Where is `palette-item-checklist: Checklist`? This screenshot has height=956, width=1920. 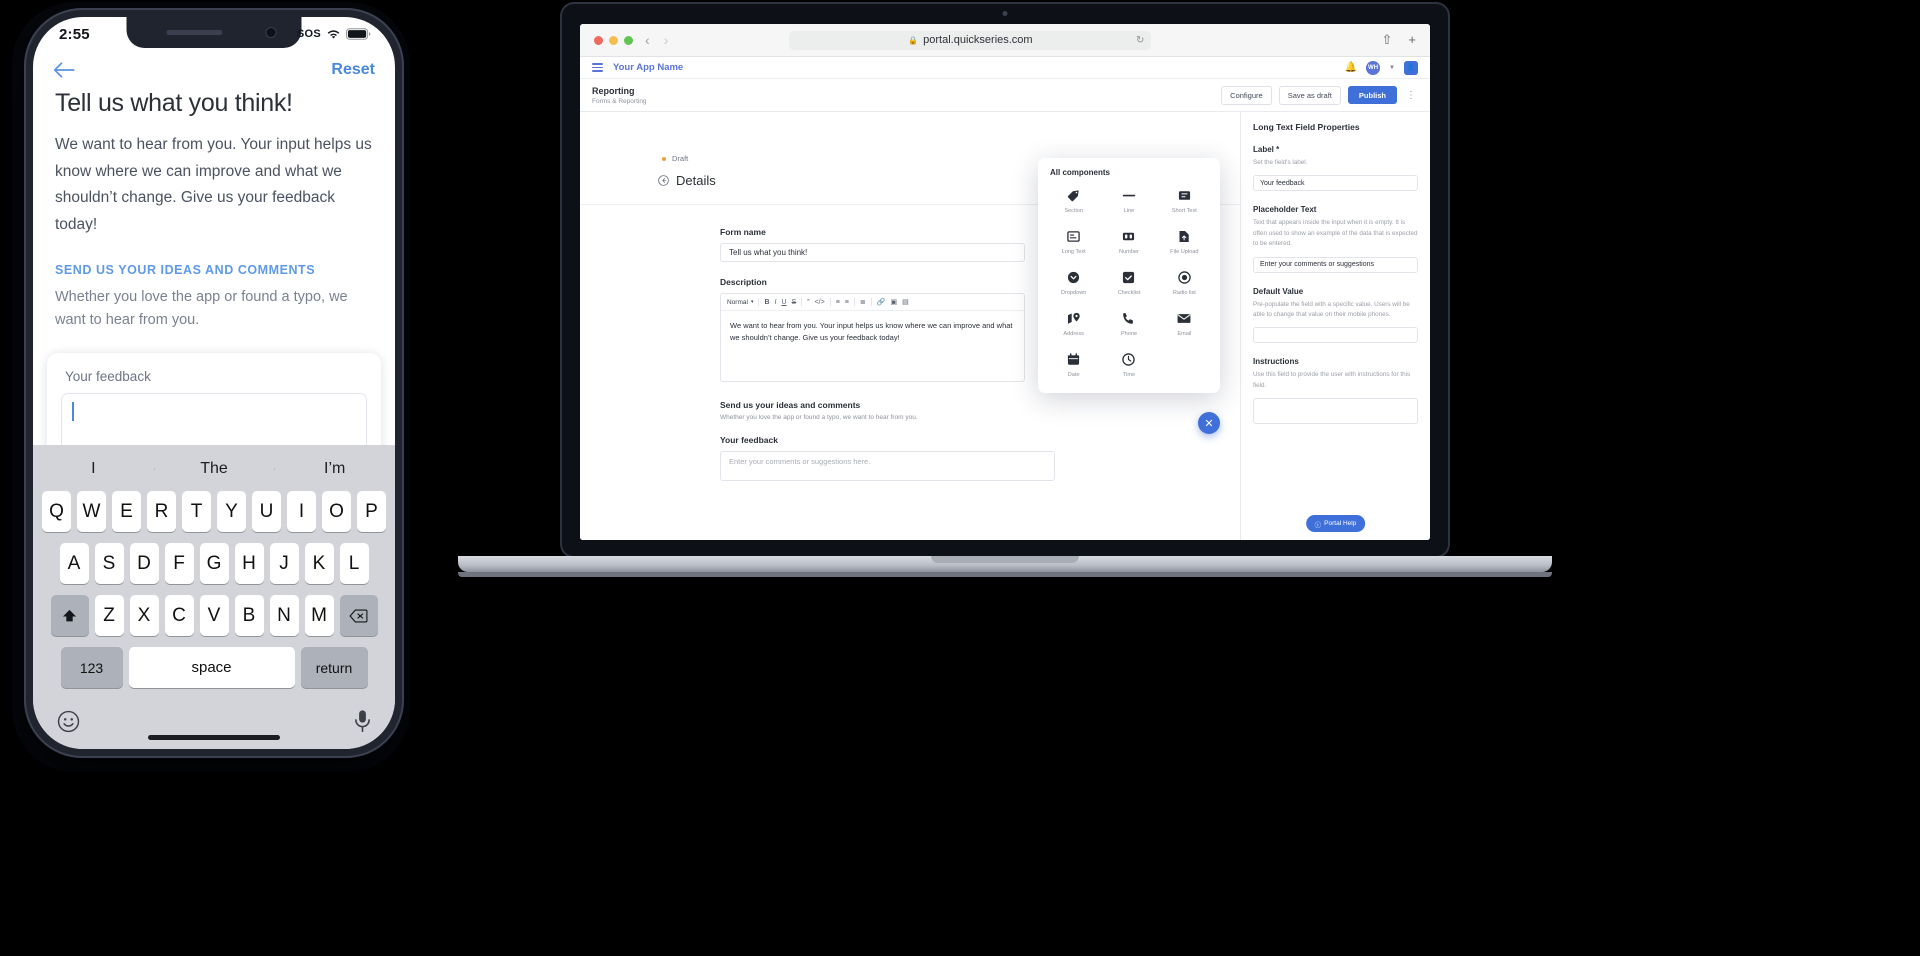
palette-item-checklist: Checklist is located at coordinates (1128, 283).